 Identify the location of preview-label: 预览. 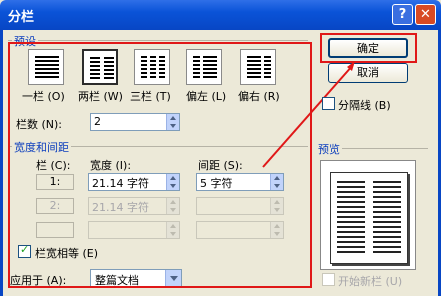
(329, 149).